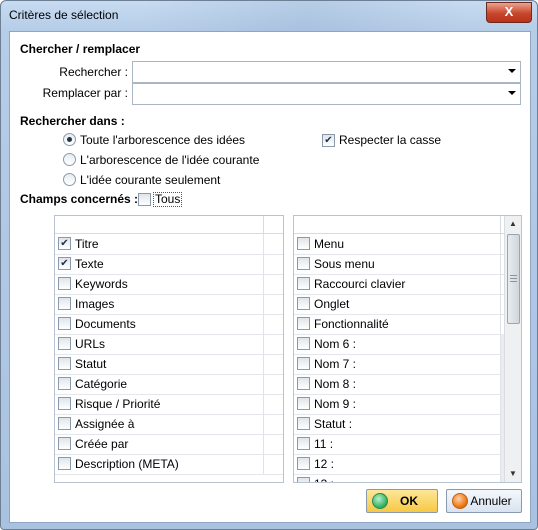 This screenshot has width=538, height=530. Describe the element at coordinates (169, 324) in the screenshot. I see `list-item: Documents` at that location.